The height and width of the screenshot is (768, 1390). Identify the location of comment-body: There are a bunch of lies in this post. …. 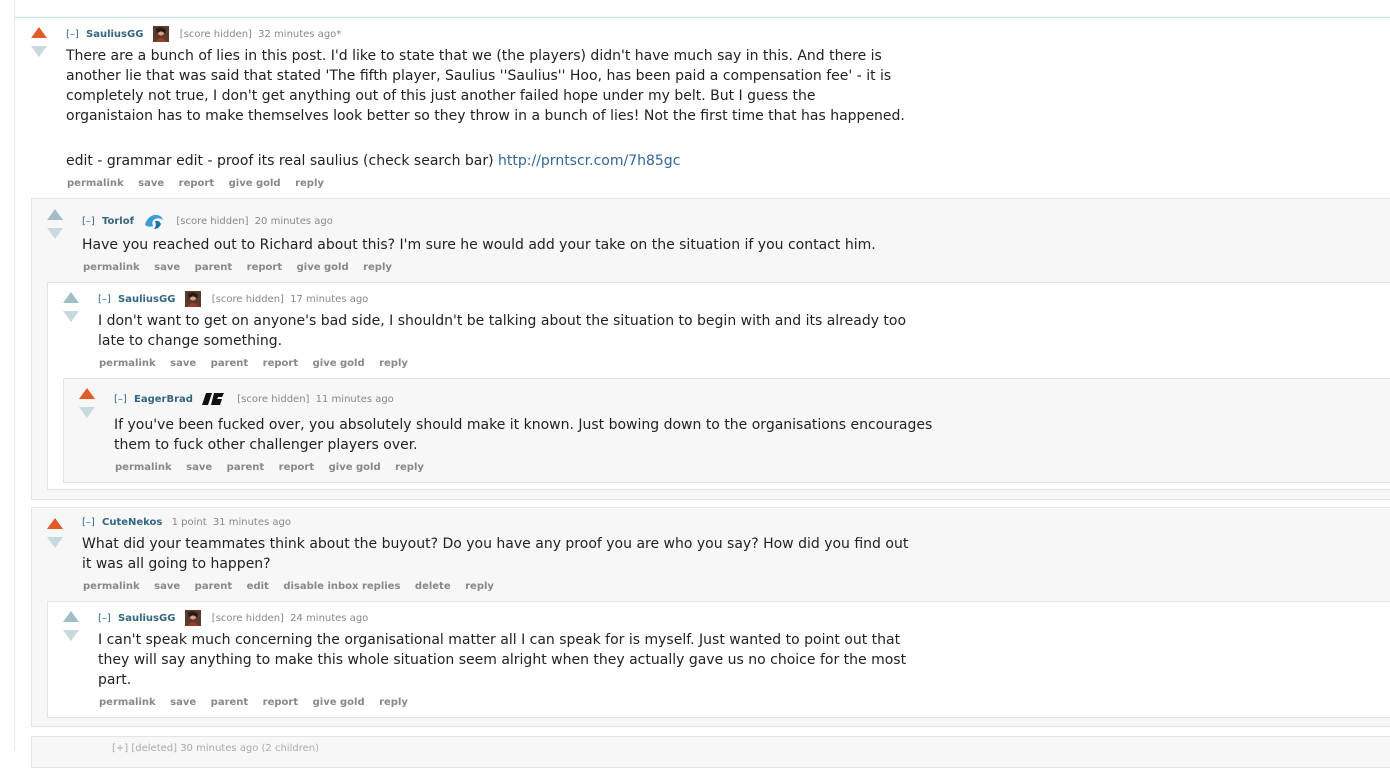
(485, 86).